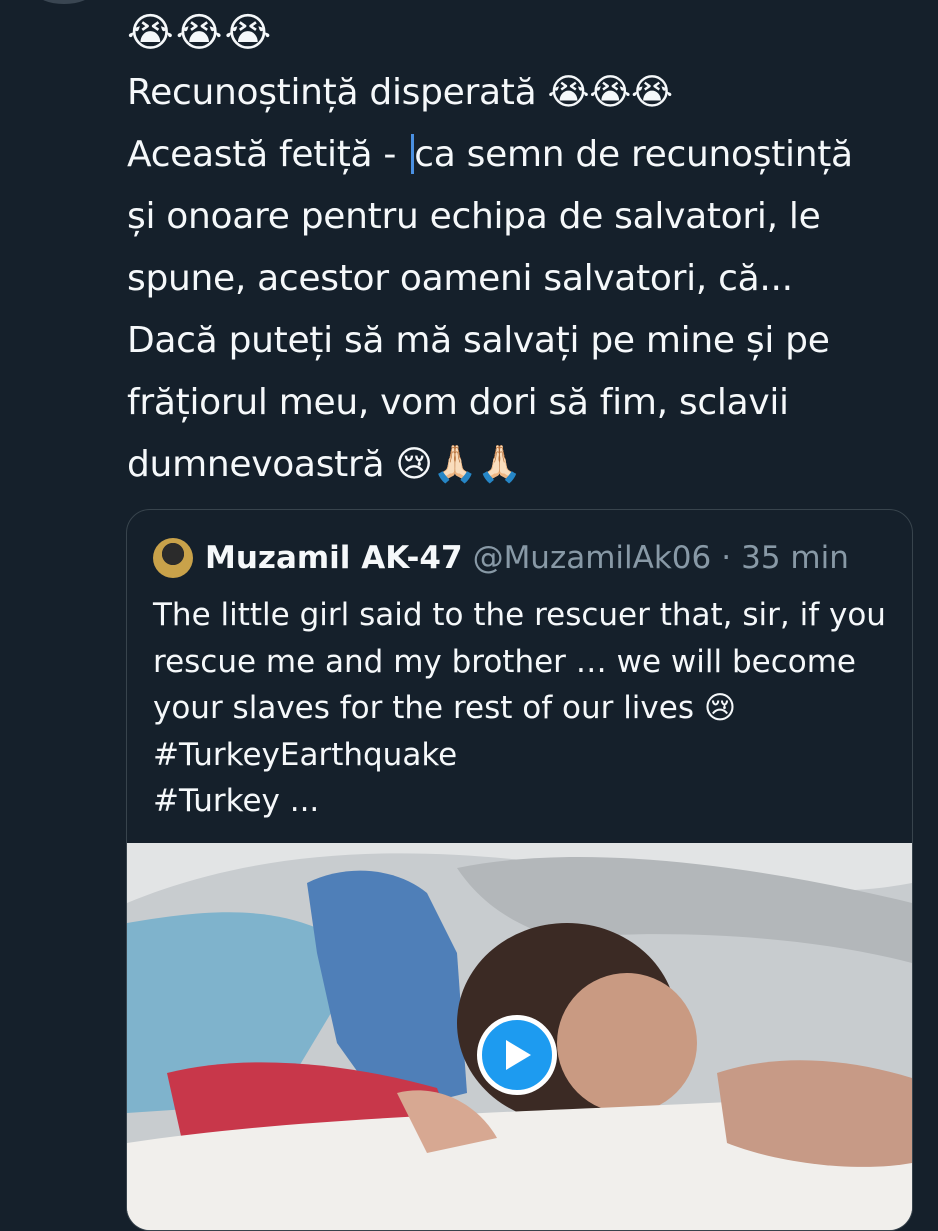 The height and width of the screenshot is (1231, 938). I want to click on play-icon, so click(518, 1055).